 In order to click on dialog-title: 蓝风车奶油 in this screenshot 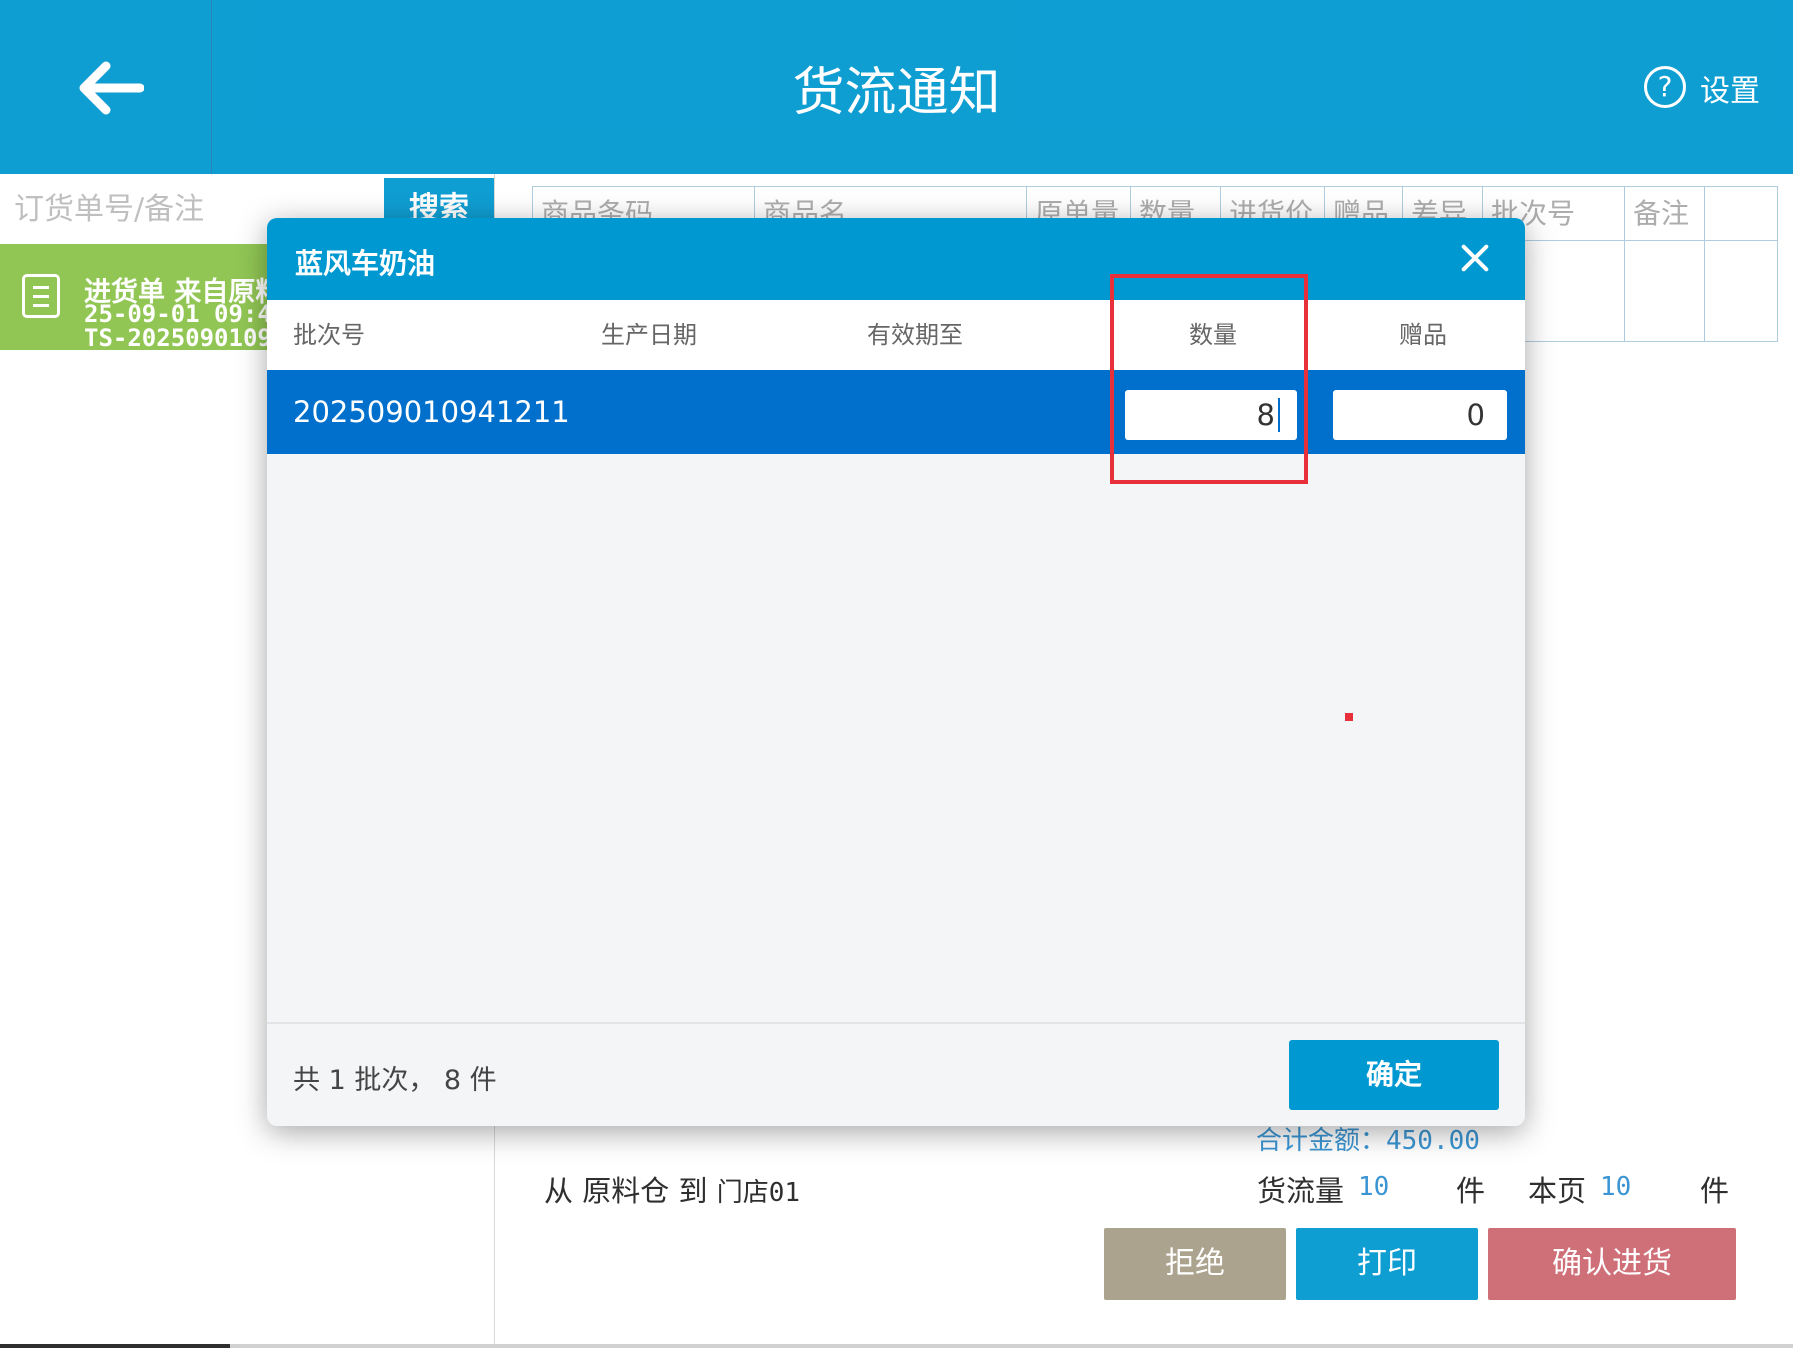, I will do `click(365, 263)`.